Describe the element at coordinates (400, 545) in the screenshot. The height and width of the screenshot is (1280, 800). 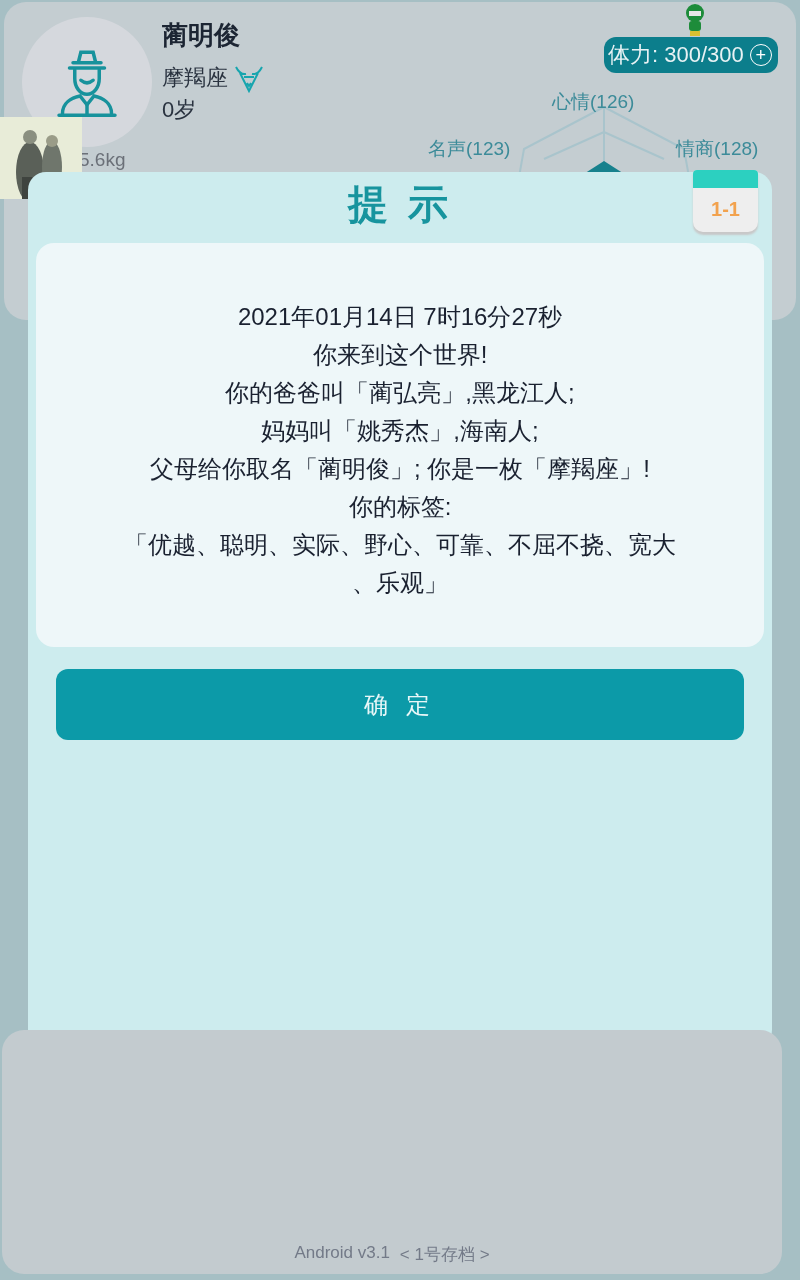
I see `message-line: 「优越、聪明、实际、野心、可靠、不屈不挠、宽大` at that location.